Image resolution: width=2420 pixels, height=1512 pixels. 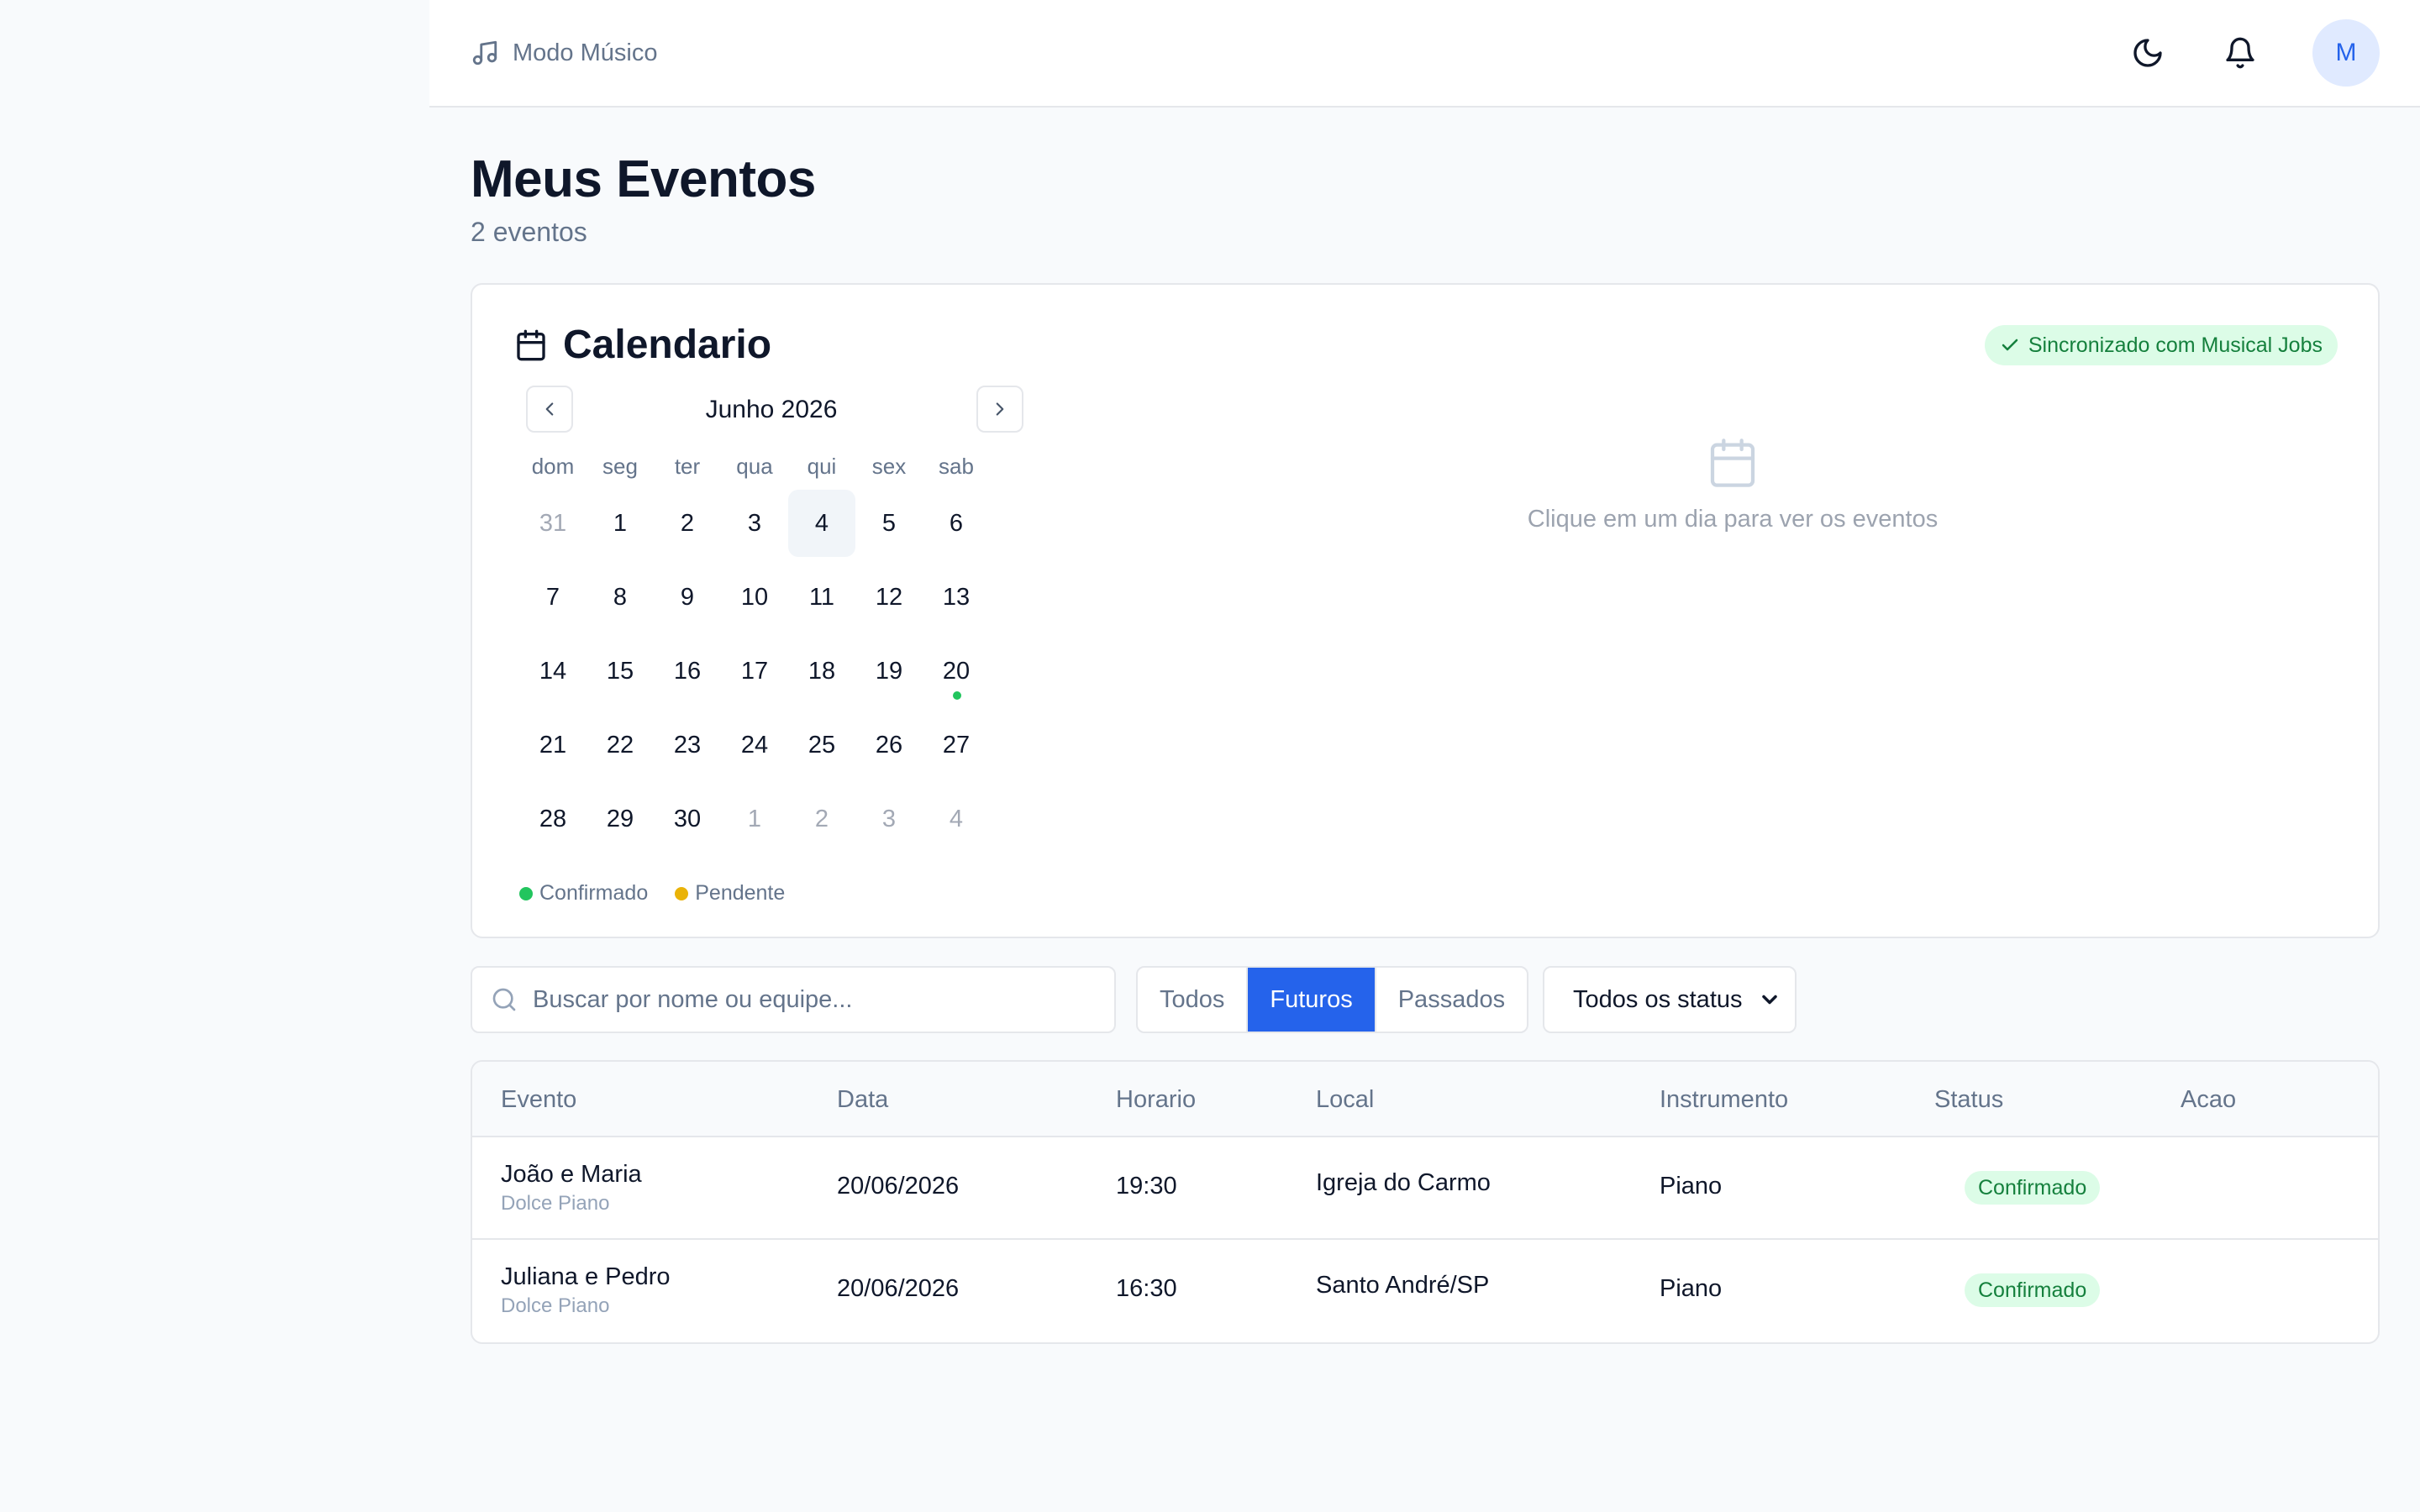 I want to click on calendar-day: 18, so click(x=822, y=671).